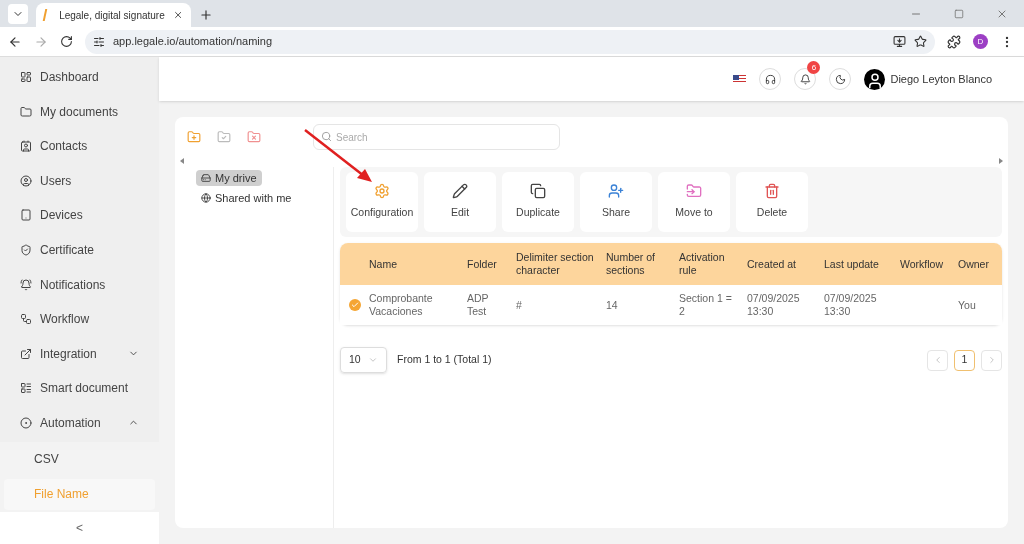 The image size is (1024, 544). I want to click on install-icon, so click(899, 41).